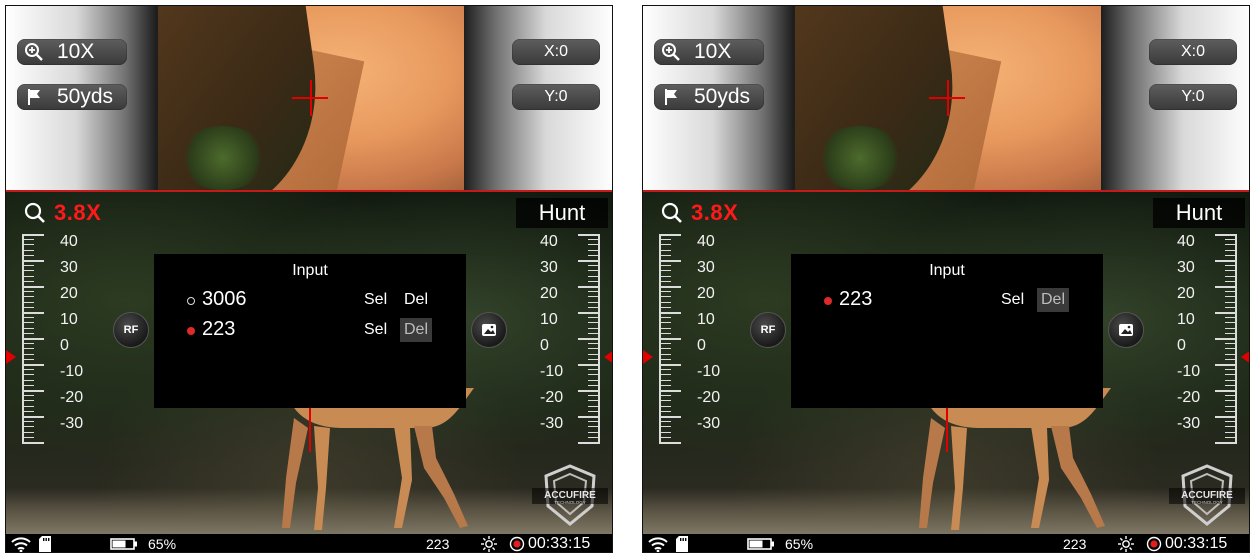 This screenshot has width=1250, height=553. I want to click on dialog-title: Input, so click(947, 270).